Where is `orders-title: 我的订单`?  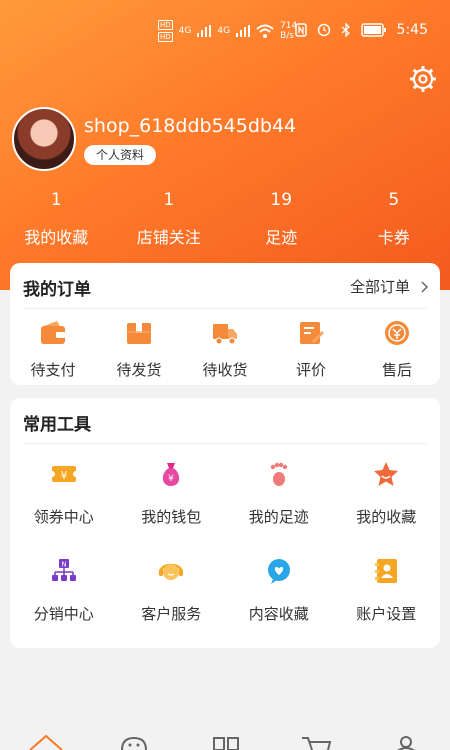 orders-title: 我的订单 is located at coordinates (57, 290).